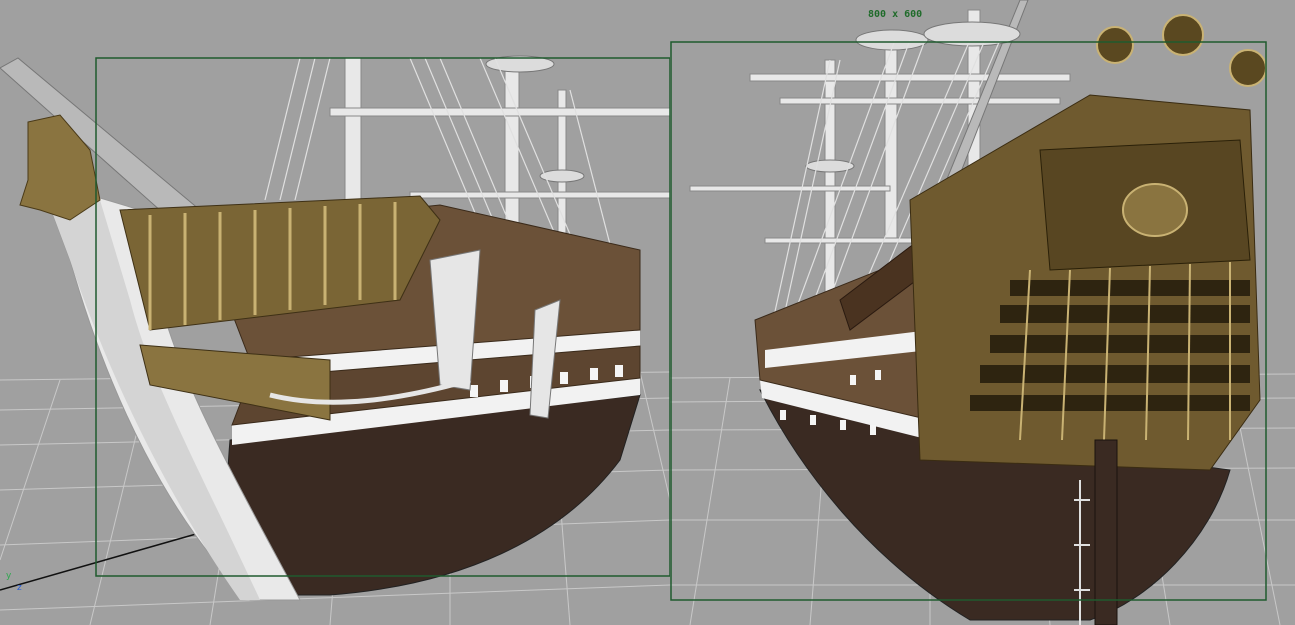 This screenshot has height=625, width=1295. I want to click on axis-y-label: y, so click(9, 576).